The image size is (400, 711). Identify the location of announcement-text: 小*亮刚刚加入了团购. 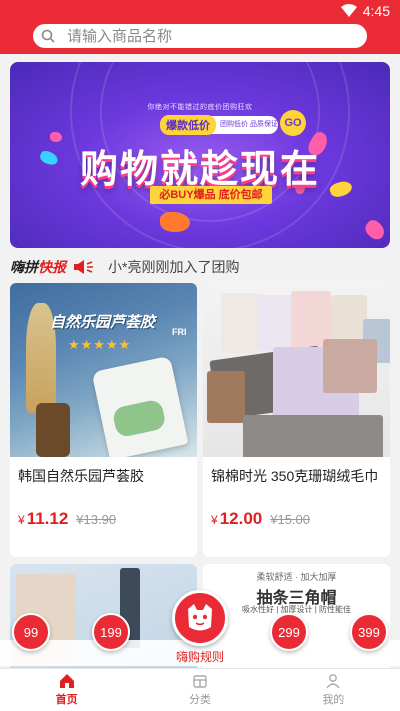
(174, 267).